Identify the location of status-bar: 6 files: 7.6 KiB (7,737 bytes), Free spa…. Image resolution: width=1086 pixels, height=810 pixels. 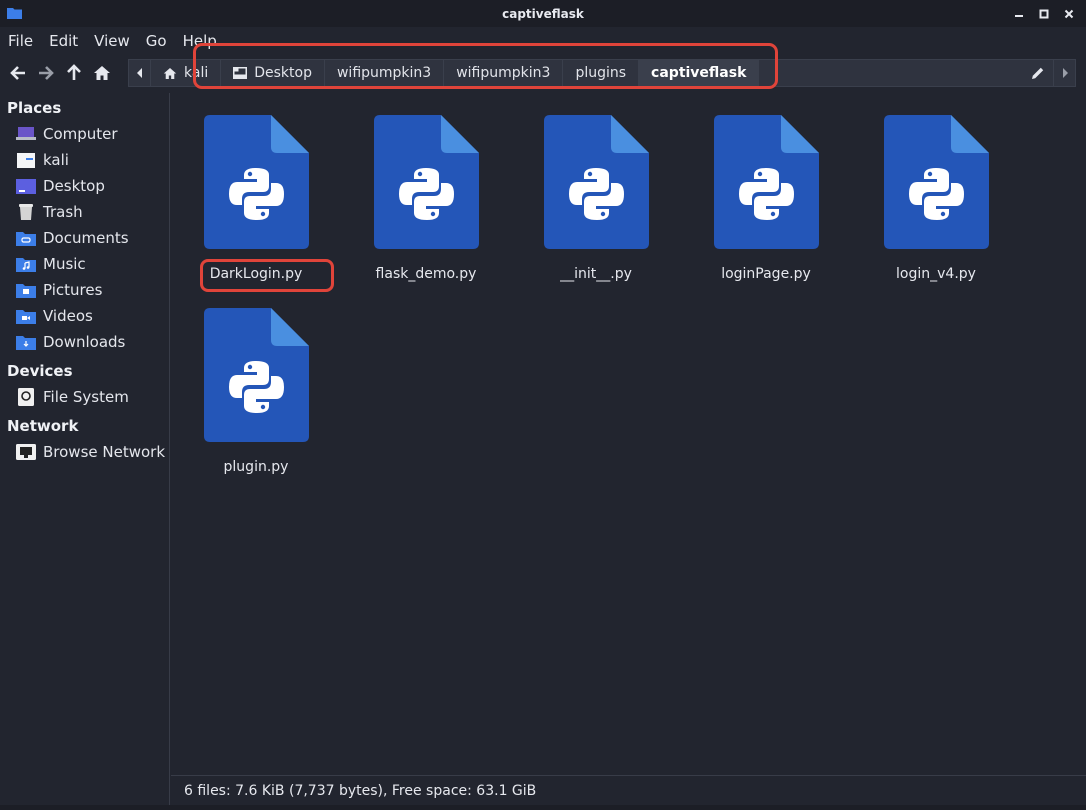
(628, 790).